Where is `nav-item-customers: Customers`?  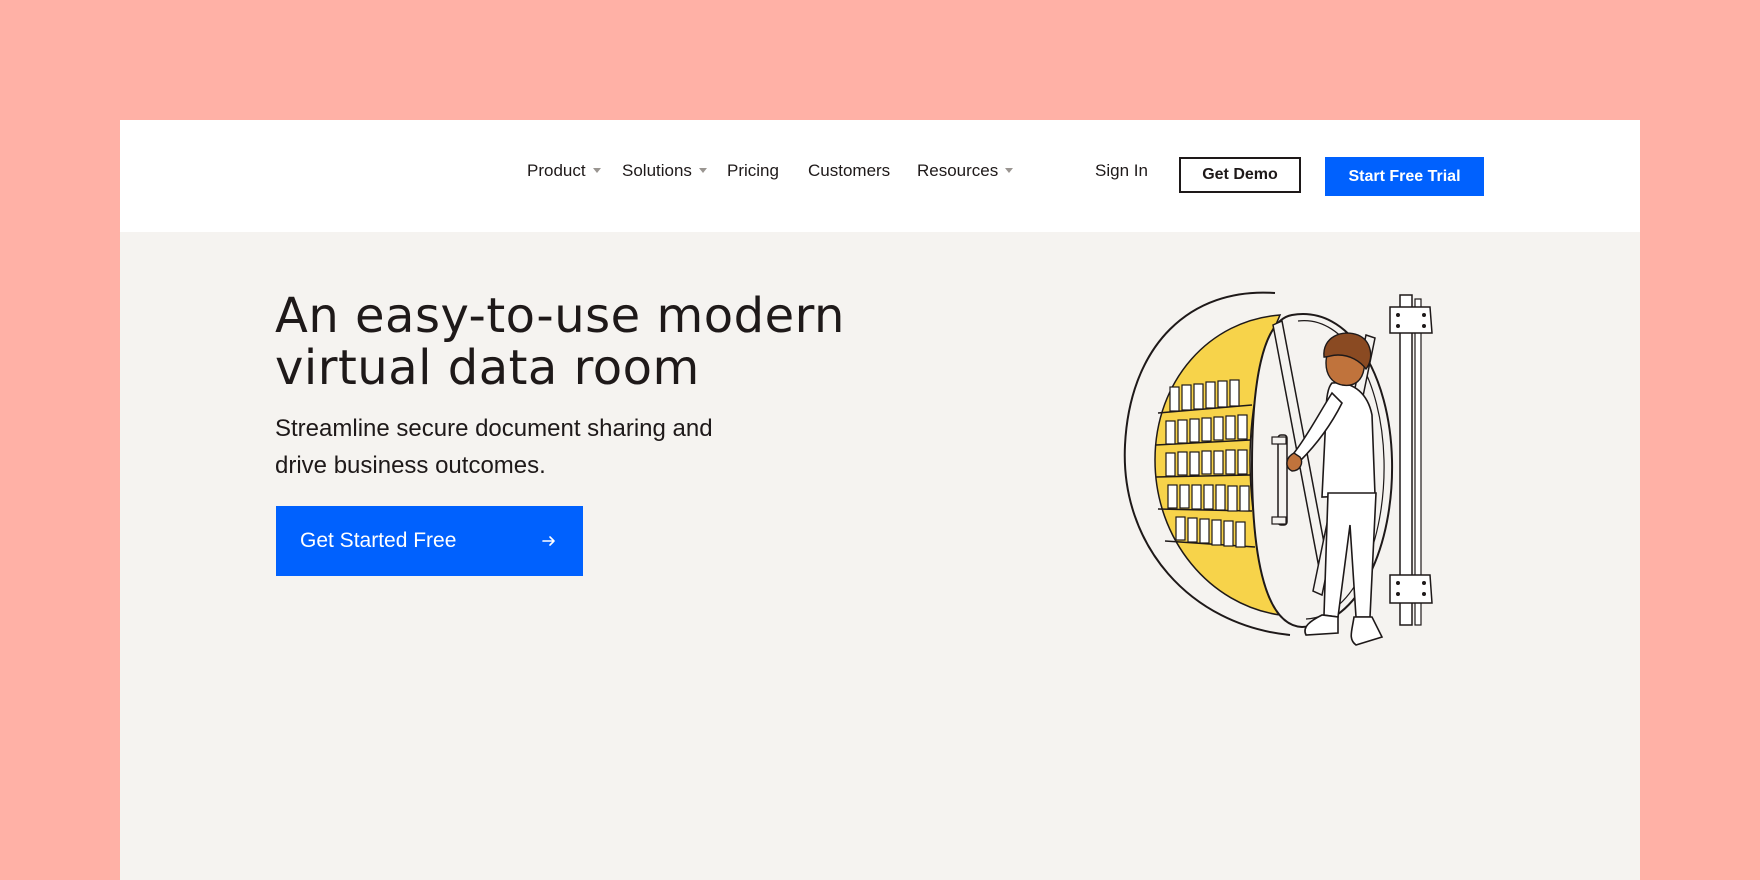 nav-item-customers: Customers is located at coordinates (849, 171).